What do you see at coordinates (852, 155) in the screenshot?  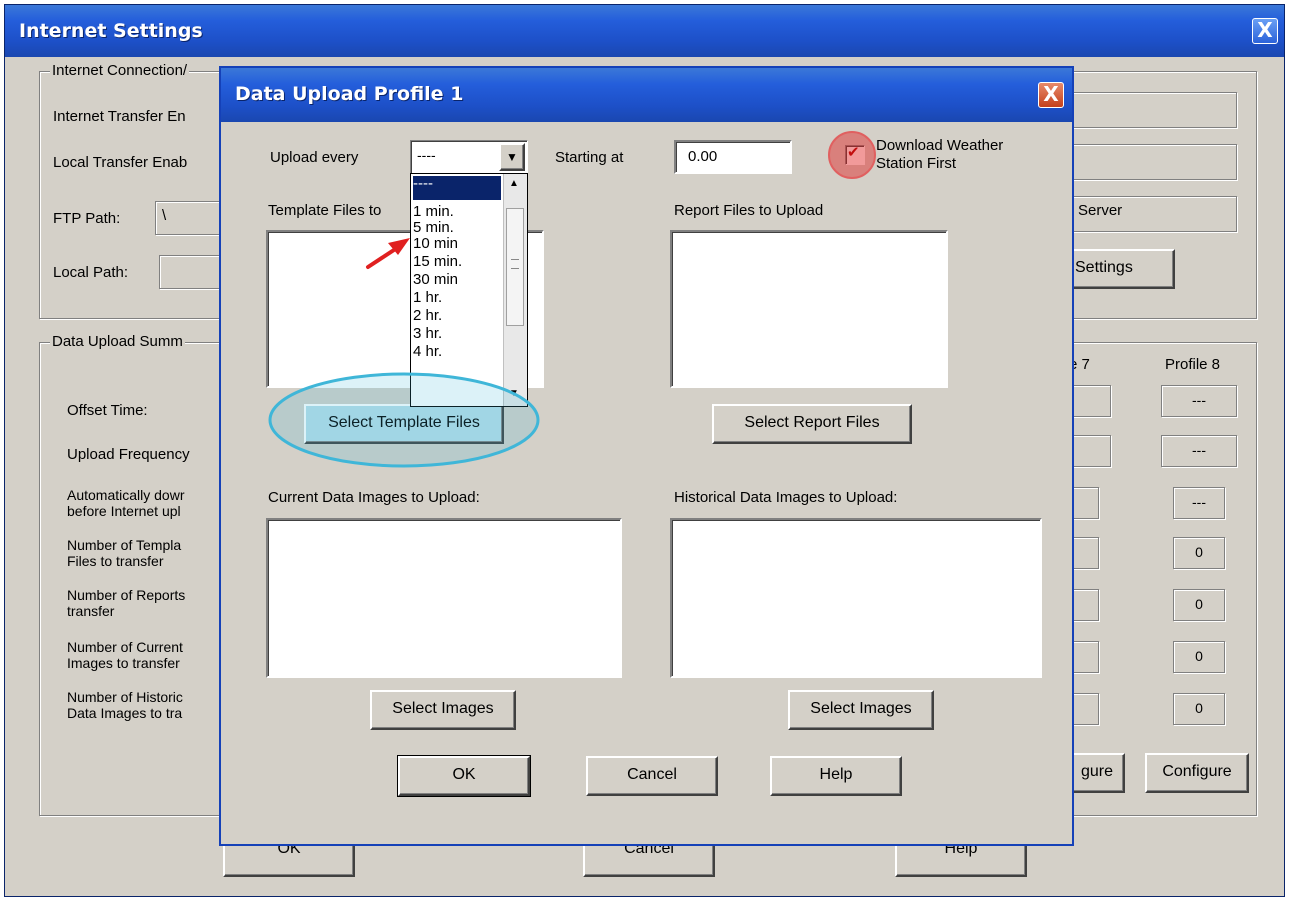 I see `highlight-circle` at bounding box center [852, 155].